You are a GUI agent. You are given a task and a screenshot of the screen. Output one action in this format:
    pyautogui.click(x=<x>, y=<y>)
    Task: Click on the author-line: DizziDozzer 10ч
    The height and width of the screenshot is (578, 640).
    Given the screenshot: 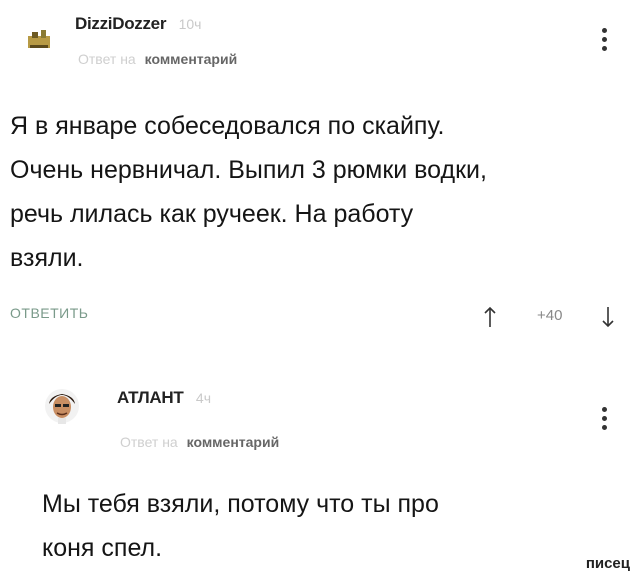 What is the action you would take?
    pyautogui.click(x=138, y=24)
    